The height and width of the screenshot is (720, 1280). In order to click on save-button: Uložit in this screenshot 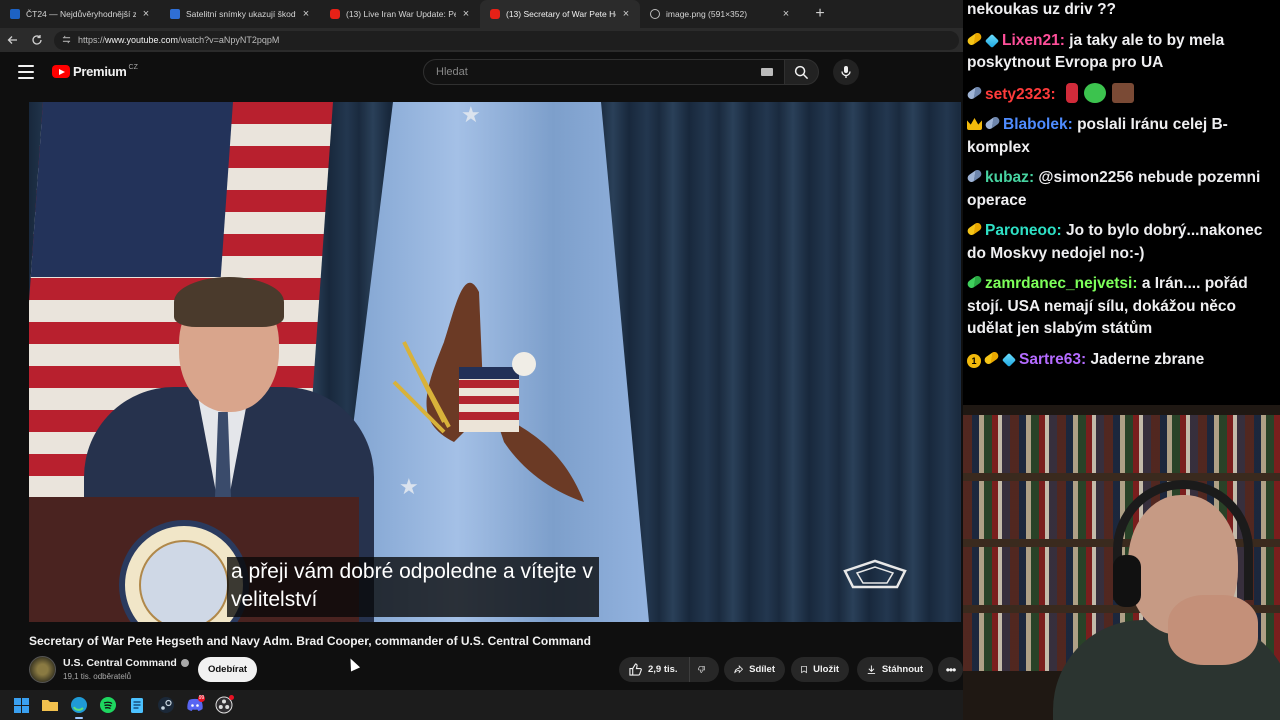, I will do `click(820, 669)`.